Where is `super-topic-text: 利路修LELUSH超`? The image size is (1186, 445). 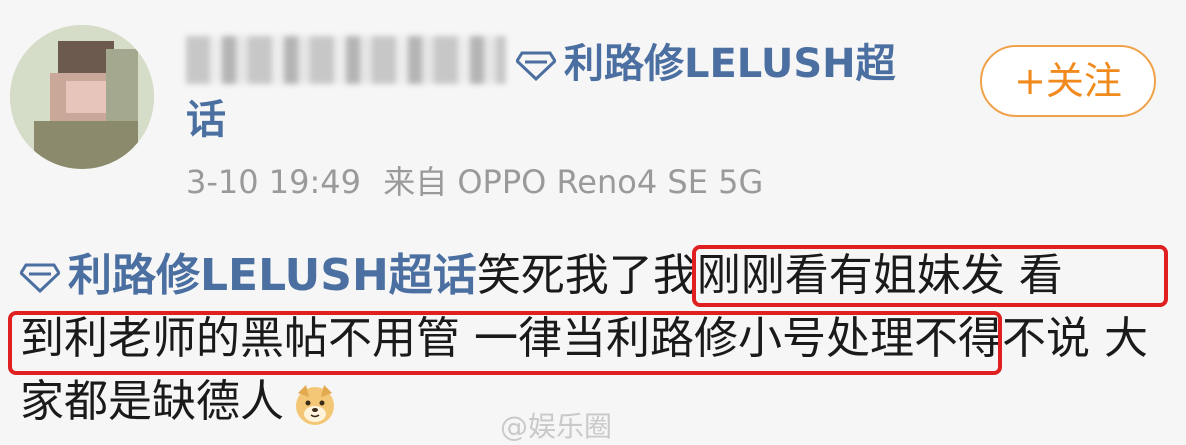 super-topic-text: 利路修LELUSH超 is located at coordinates (730, 64).